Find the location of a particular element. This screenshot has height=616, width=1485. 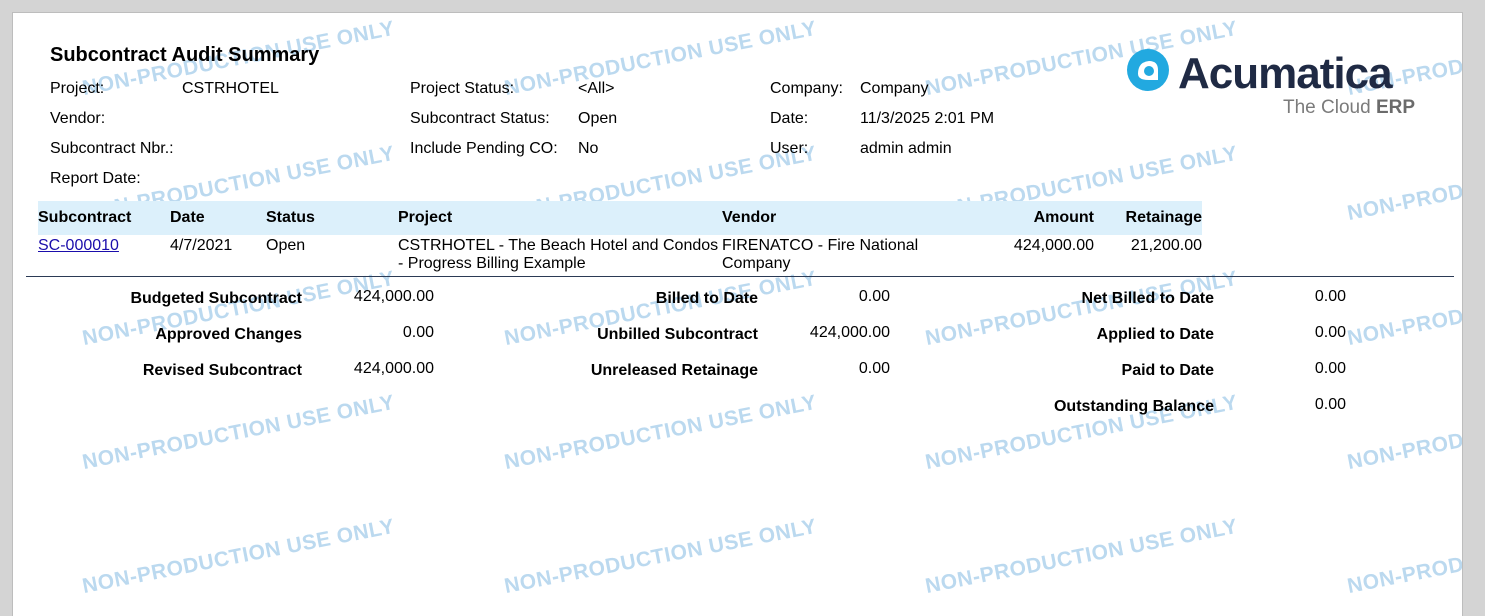

project-status-value: <All> is located at coordinates (596, 88).